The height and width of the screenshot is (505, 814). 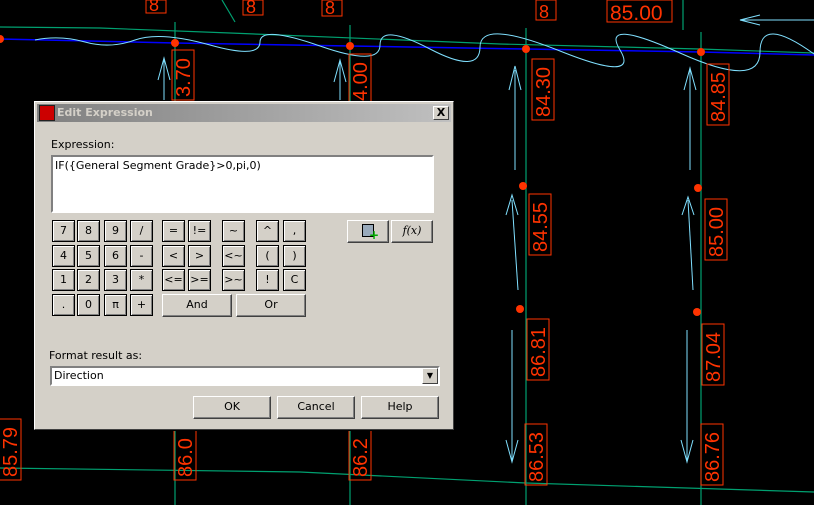 What do you see at coordinates (233, 256) in the screenshot?
I see `operator-button: <~` at bounding box center [233, 256].